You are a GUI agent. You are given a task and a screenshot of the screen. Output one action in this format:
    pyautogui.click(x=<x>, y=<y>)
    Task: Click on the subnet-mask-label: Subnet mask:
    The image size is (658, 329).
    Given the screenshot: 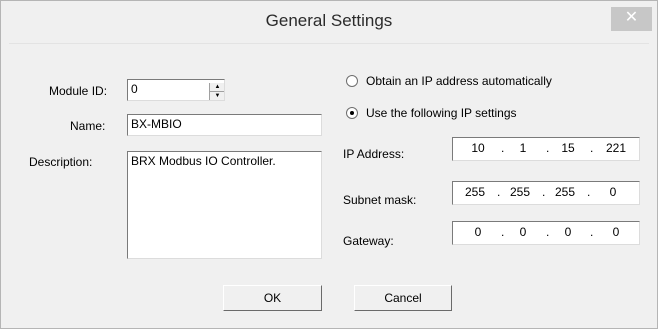 What is the action you would take?
    pyautogui.click(x=380, y=200)
    